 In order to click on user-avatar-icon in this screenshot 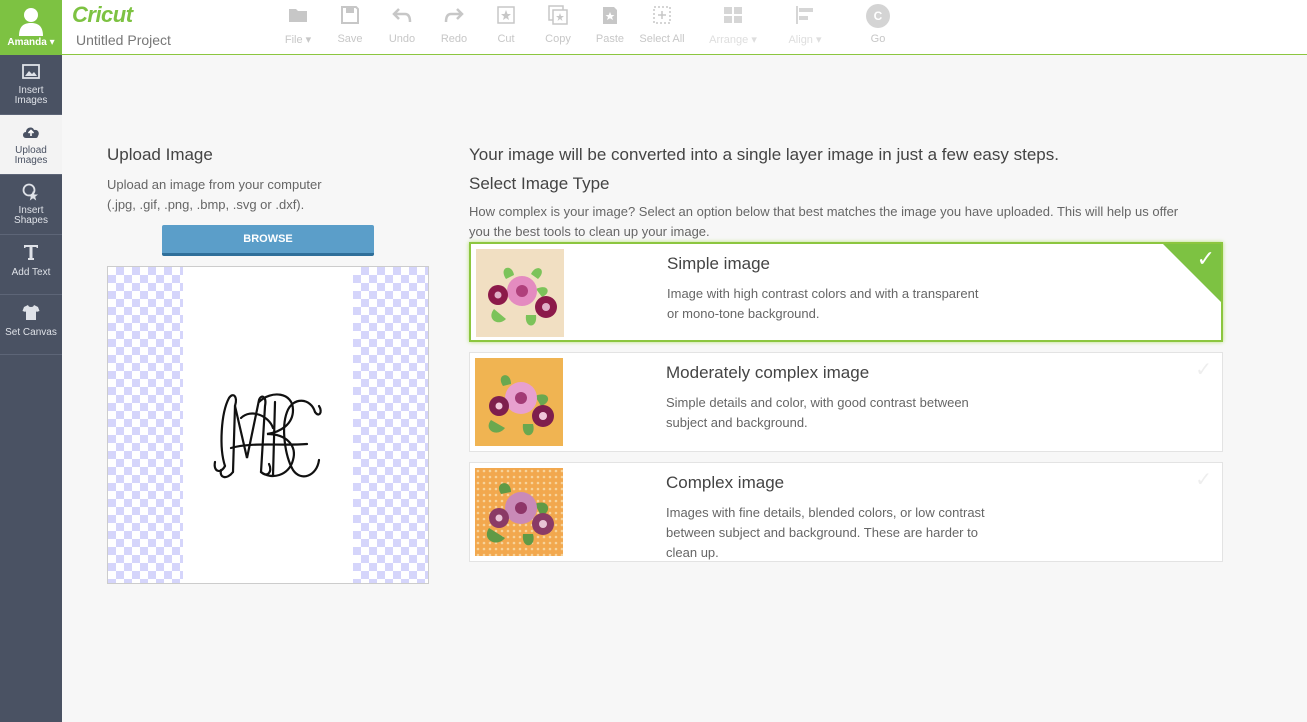, I will do `click(31, 22)`.